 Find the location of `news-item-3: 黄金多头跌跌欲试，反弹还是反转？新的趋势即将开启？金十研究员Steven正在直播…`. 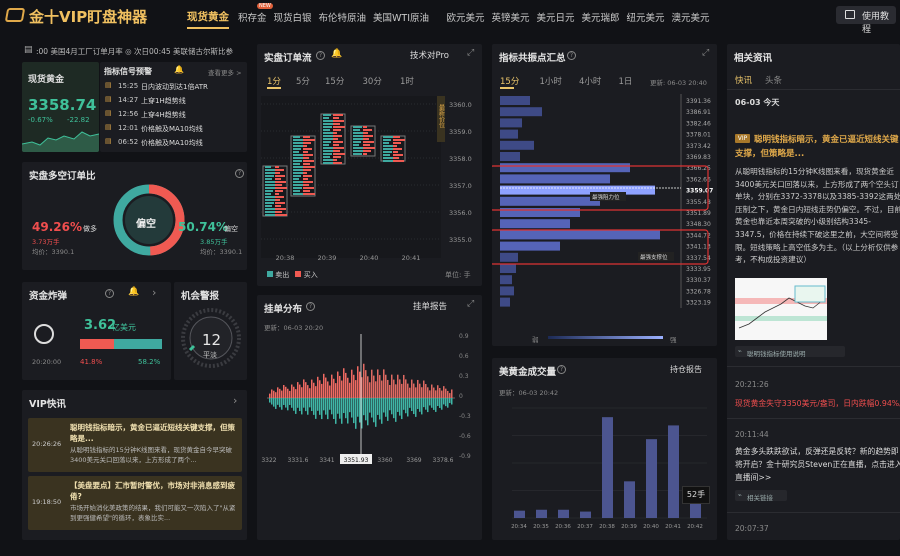

news-item-3: 黄金多头跌跌欲试，反弹还是反转？新的趋势即将开启？金十研究员Steven正在直播… is located at coordinates (817, 464).